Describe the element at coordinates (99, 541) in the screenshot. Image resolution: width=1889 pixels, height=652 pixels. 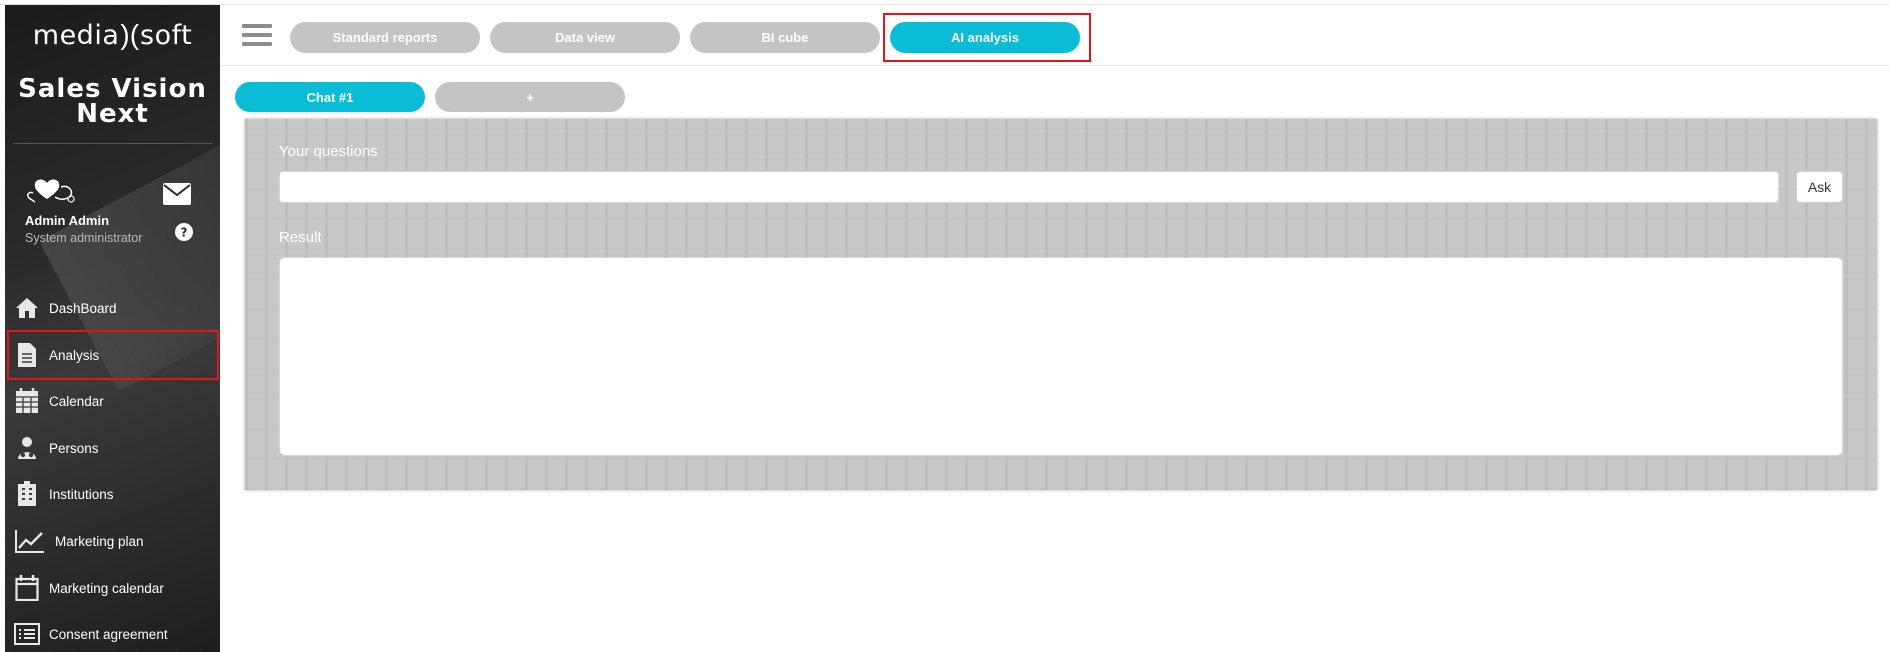
I see `sidebar-item-label: Marketing plan` at that location.